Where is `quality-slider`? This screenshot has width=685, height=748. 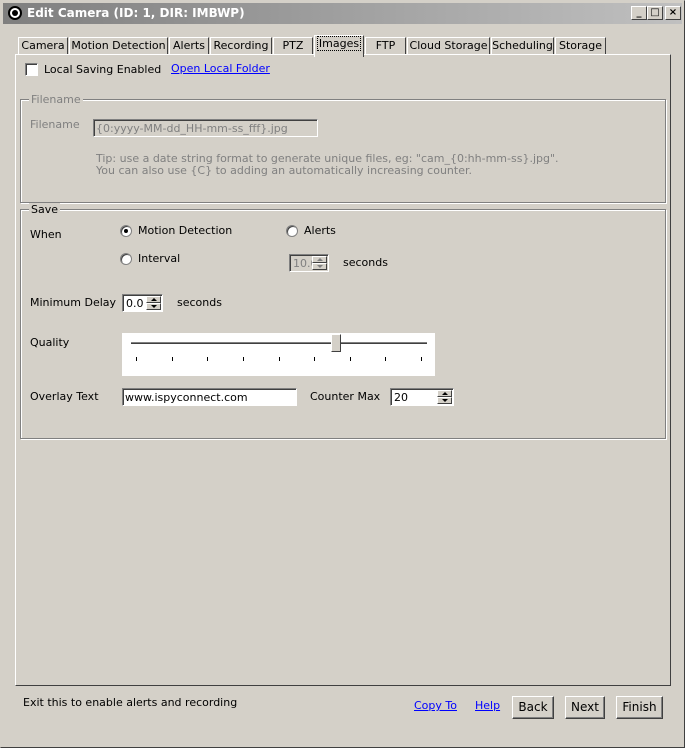
quality-slider is located at coordinates (278, 354).